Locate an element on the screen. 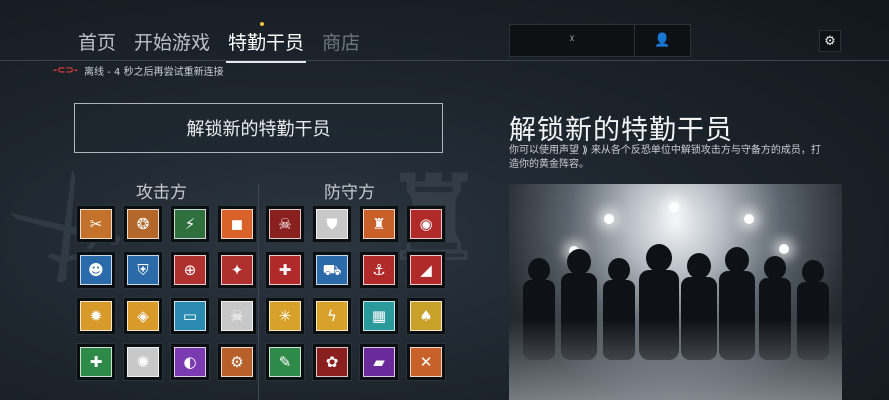  attacker-operator-tile: ✚ is located at coordinates (96, 362).